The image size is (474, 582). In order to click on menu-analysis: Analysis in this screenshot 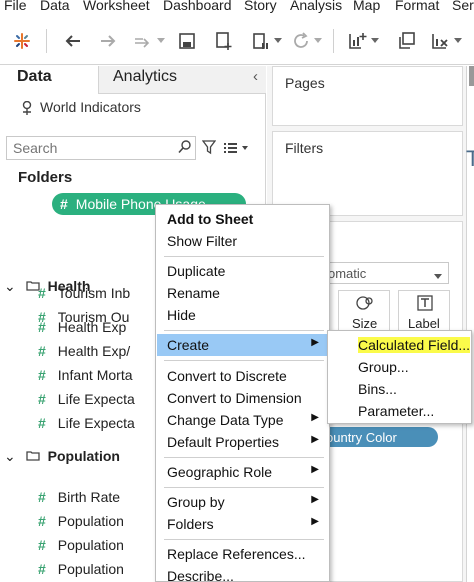, I will do `click(316, 6)`.